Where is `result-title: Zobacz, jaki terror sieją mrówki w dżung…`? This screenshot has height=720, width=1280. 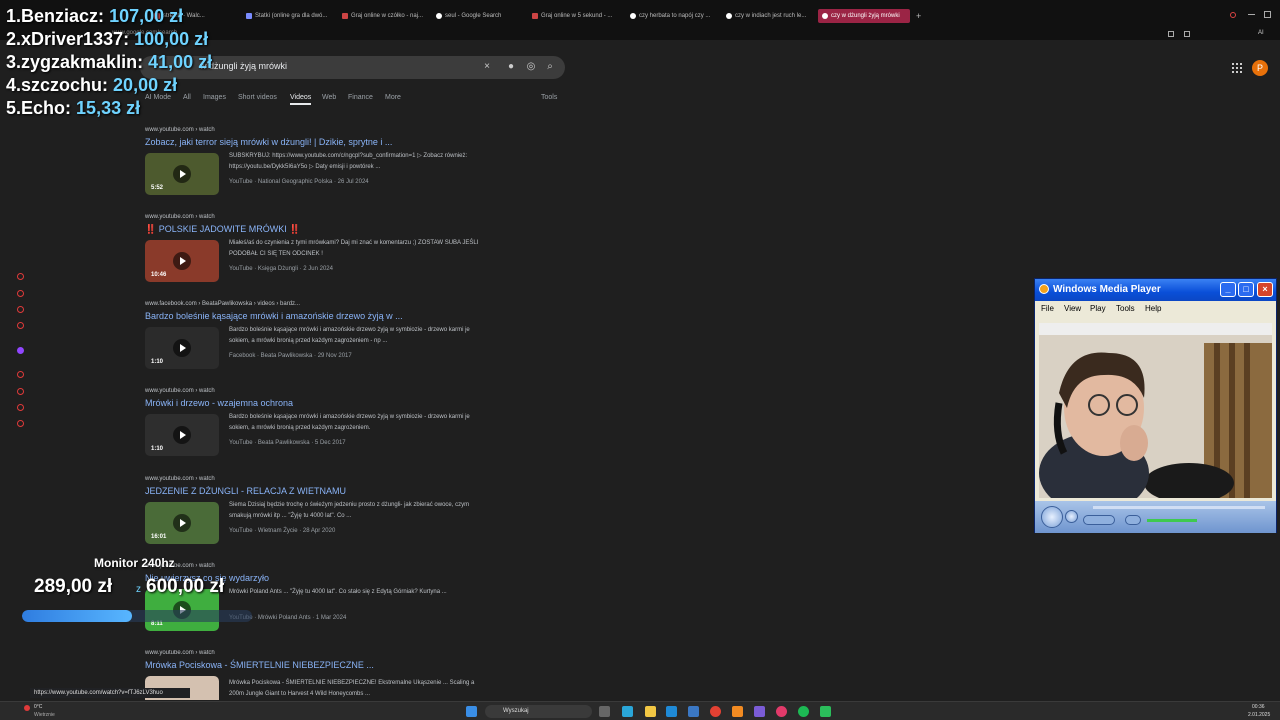
result-title: Zobacz, jaki terror sieją mrówki w dżung… is located at coordinates (268, 142).